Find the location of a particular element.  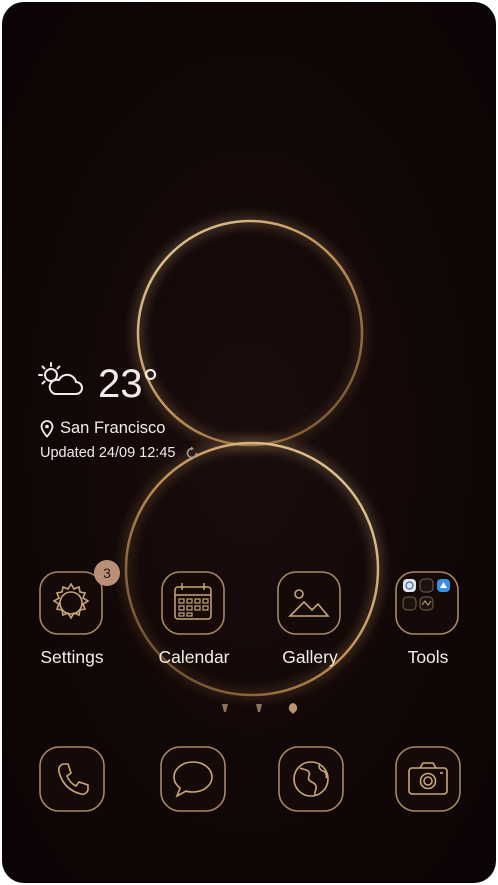

app-gallery: Gallery is located at coordinates (310, 625).